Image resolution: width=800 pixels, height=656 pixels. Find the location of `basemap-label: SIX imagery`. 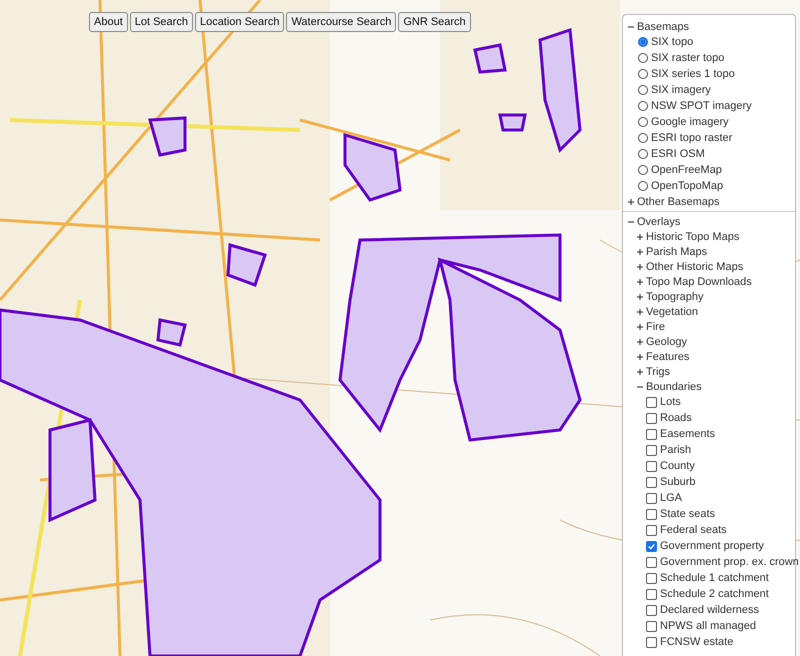

basemap-label: SIX imagery is located at coordinates (681, 90).